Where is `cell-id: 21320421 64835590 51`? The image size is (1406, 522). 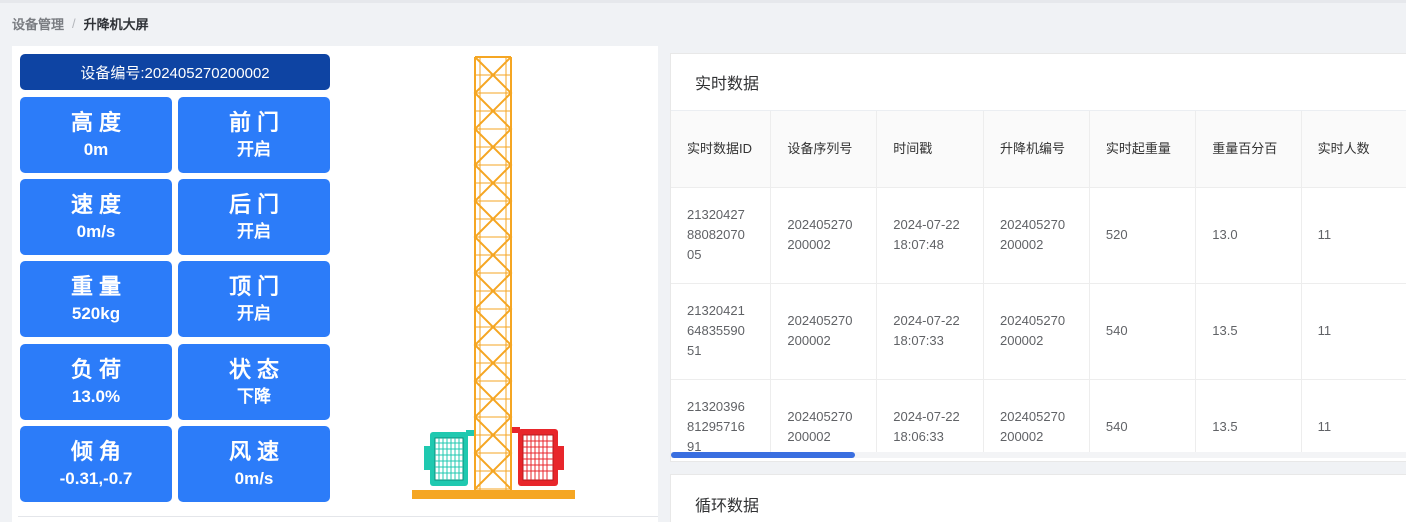 cell-id: 21320421 64835590 51 is located at coordinates (721, 331).